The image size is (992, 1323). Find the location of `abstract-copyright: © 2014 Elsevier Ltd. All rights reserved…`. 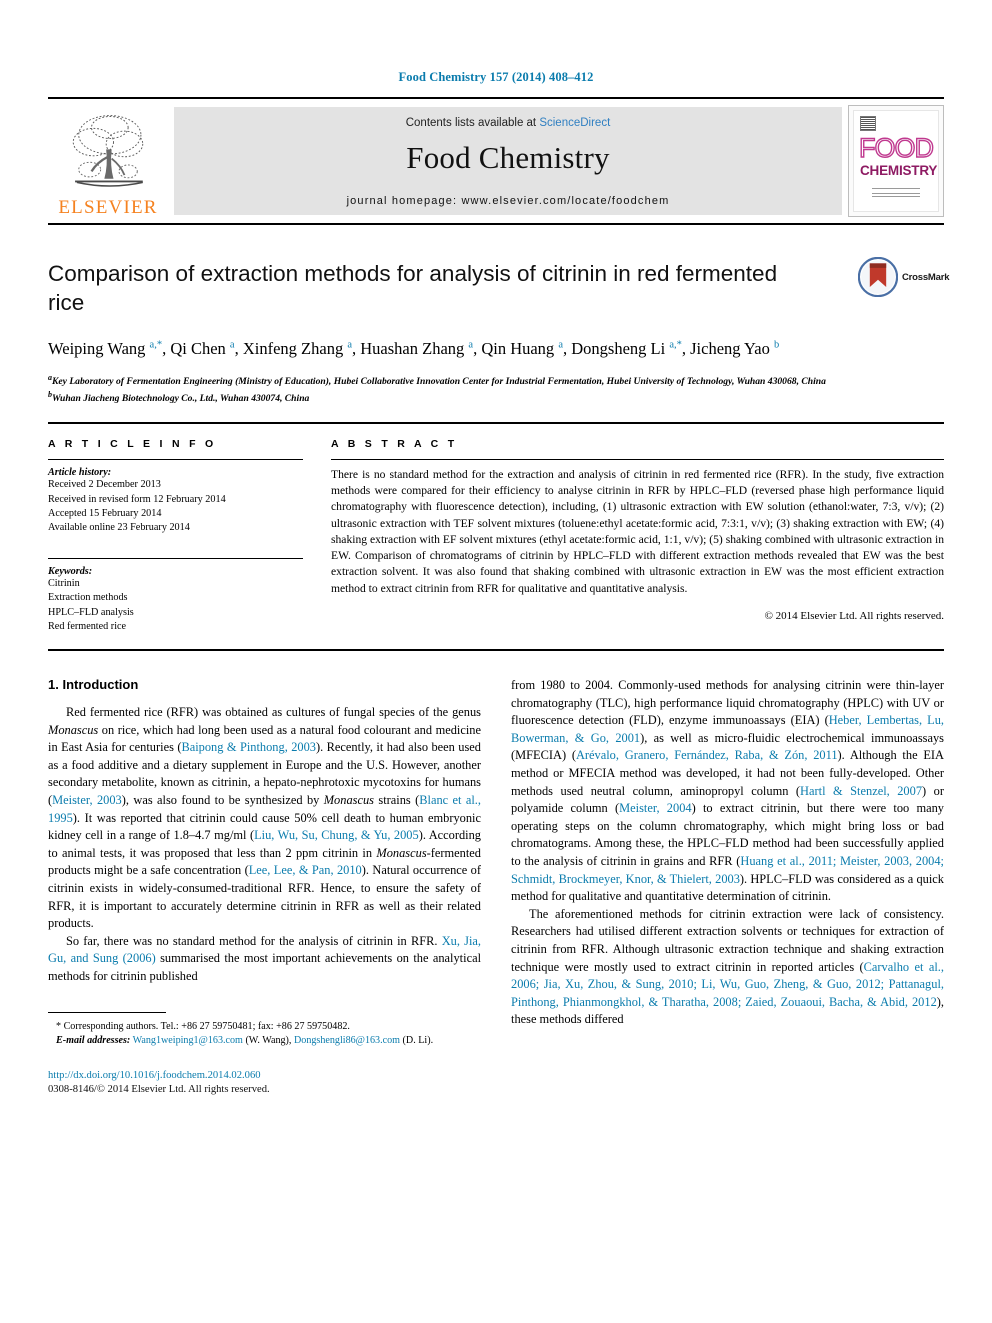

abstract-copyright: © 2014 Elsevier Ltd. All rights reserved… is located at coordinates (854, 615).